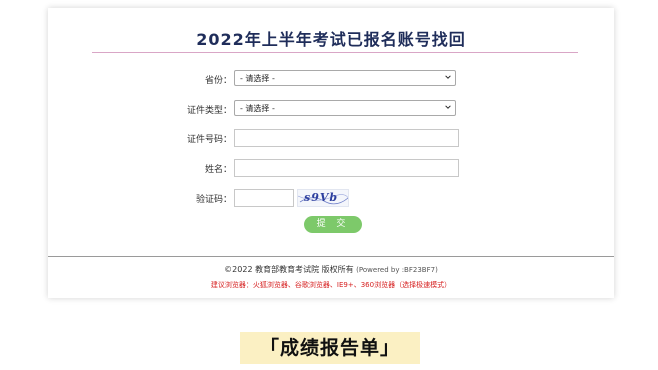 This screenshot has height=370, width=658. Describe the element at coordinates (330, 348) in the screenshot. I see `caption-label: 「成绩报告单」` at that location.